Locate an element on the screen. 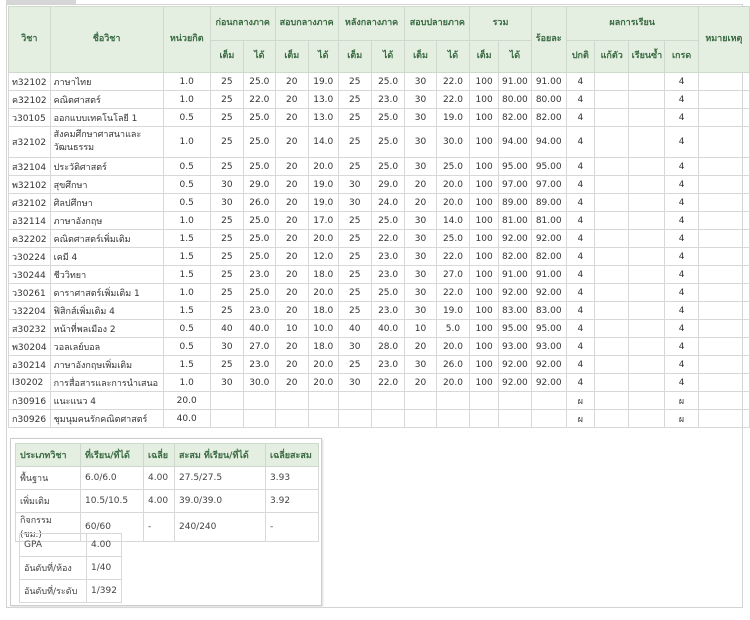 This screenshot has width=750, height=620. table-cell: ส32102 is located at coordinates (29, 142).